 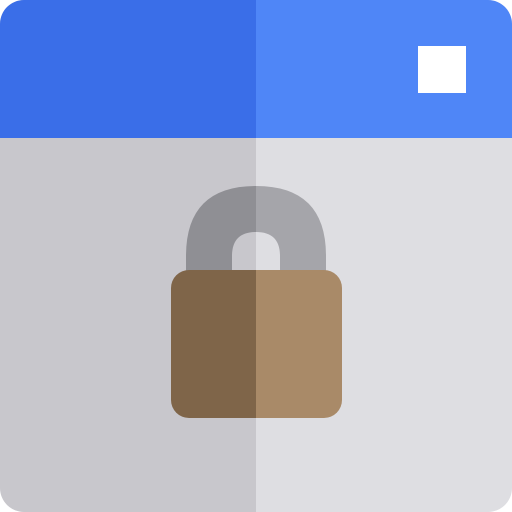 What do you see at coordinates (299, 344) in the screenshot?
I see `lock-body-right` at bounding box center [299, 344].